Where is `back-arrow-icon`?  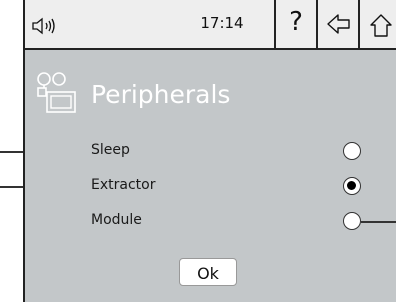
back-arrow-icon is located at coordinates (338, 24).